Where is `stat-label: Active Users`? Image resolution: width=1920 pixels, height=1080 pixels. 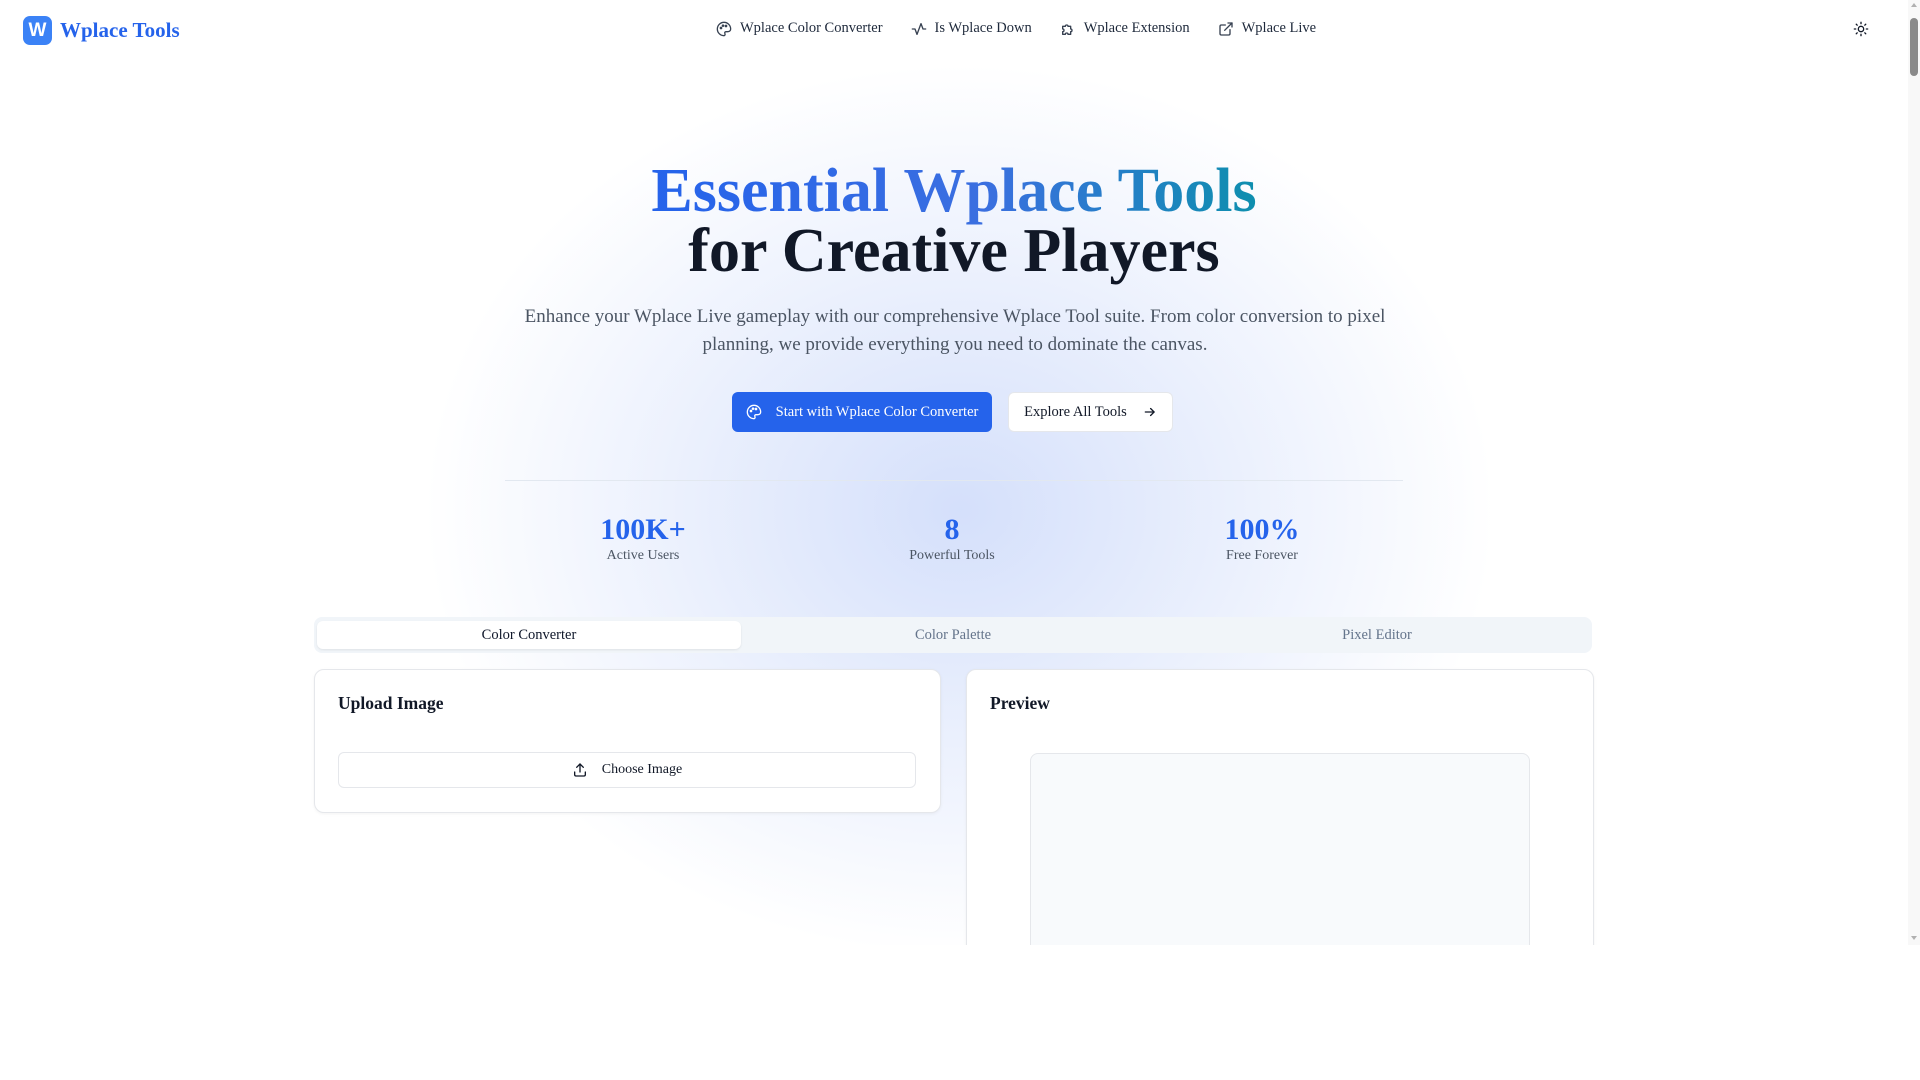 stat-label: Active Users is located at coordinates (643, 555).